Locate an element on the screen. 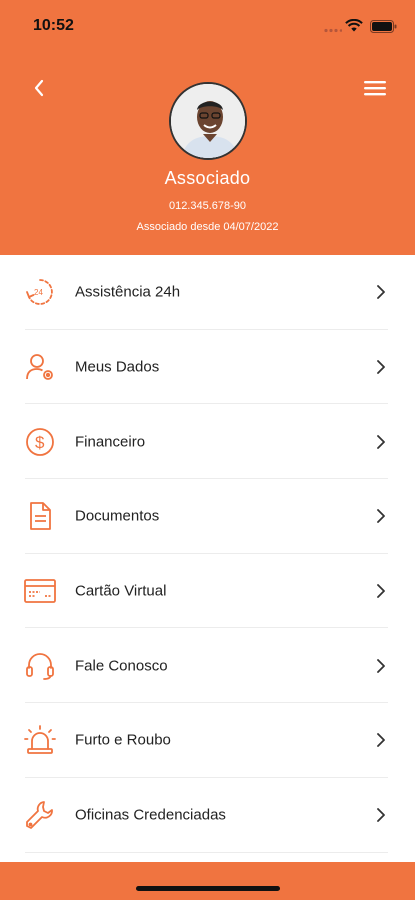 This screenshot has height=900, width=415. menu-button is located at coordinates (376, 89).